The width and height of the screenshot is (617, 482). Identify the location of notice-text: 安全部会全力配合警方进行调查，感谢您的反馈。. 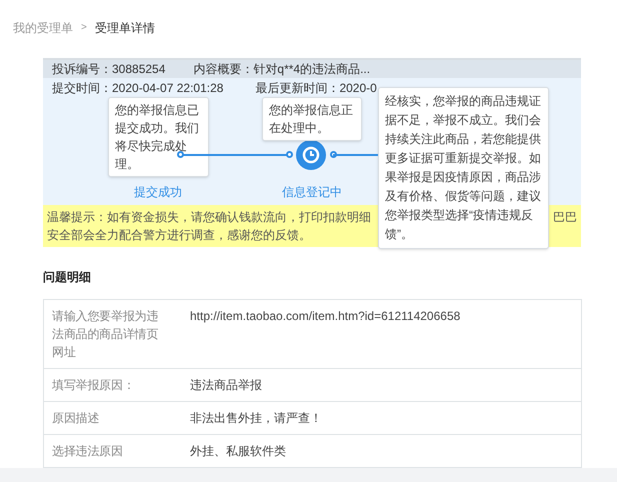
(179, 235).